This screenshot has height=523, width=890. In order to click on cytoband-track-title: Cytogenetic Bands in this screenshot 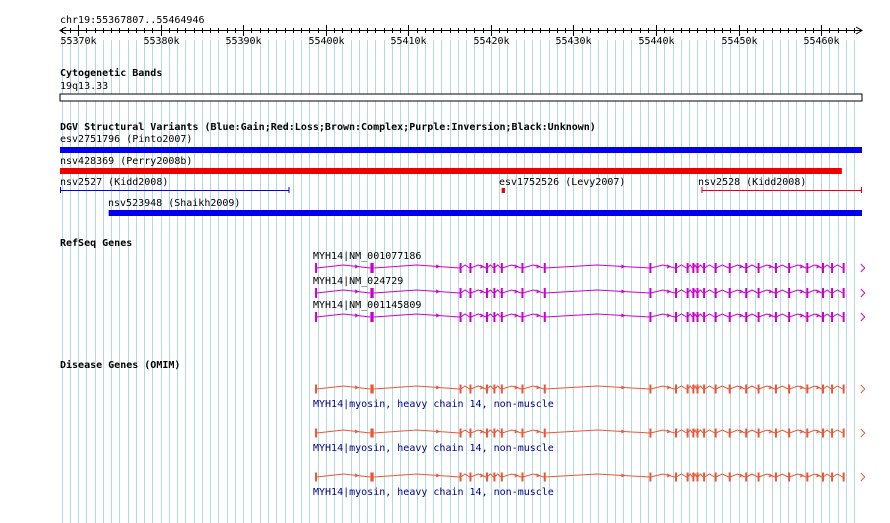, I will do `click(111, 74)`.